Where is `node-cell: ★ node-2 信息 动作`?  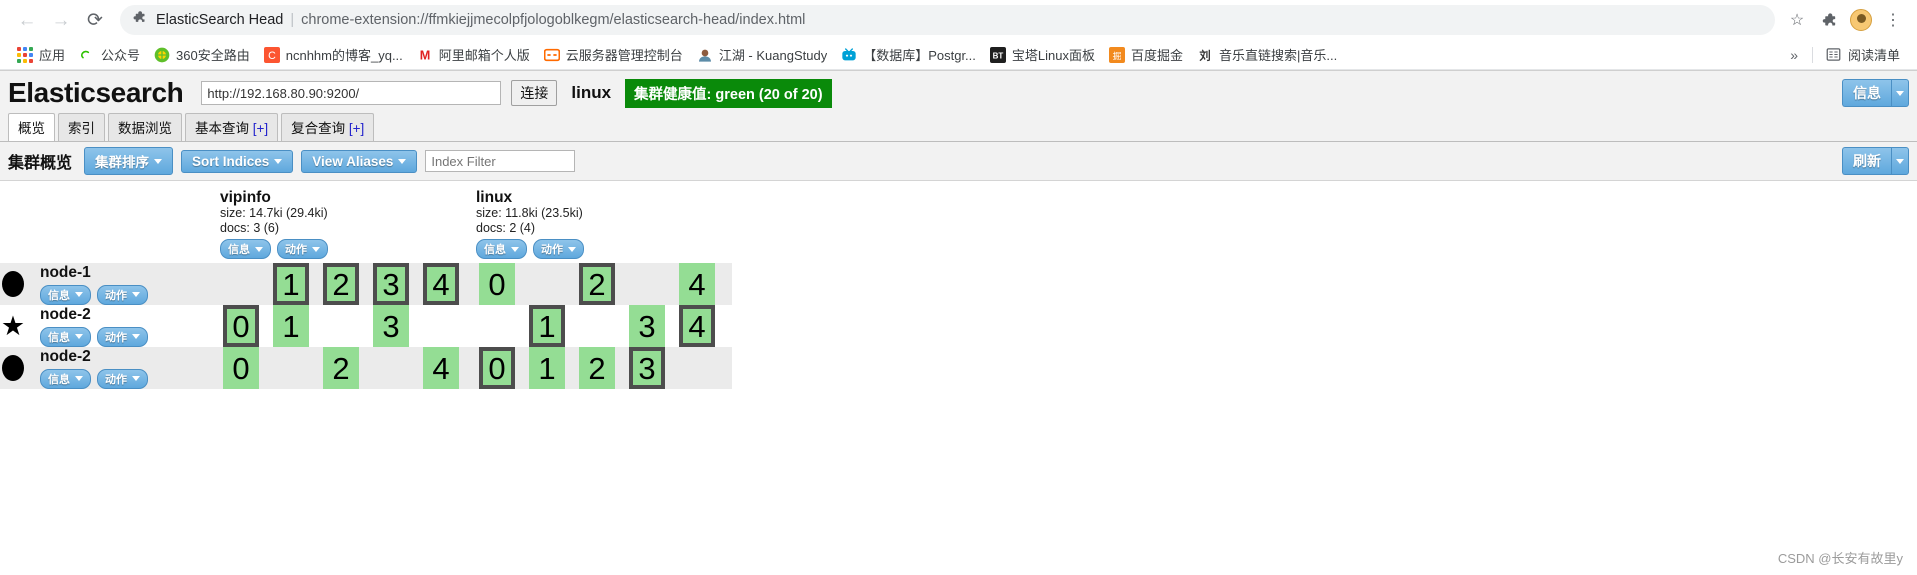 node-cell: ★ node-2 信息 动作 is located at coordinates (110, 326).